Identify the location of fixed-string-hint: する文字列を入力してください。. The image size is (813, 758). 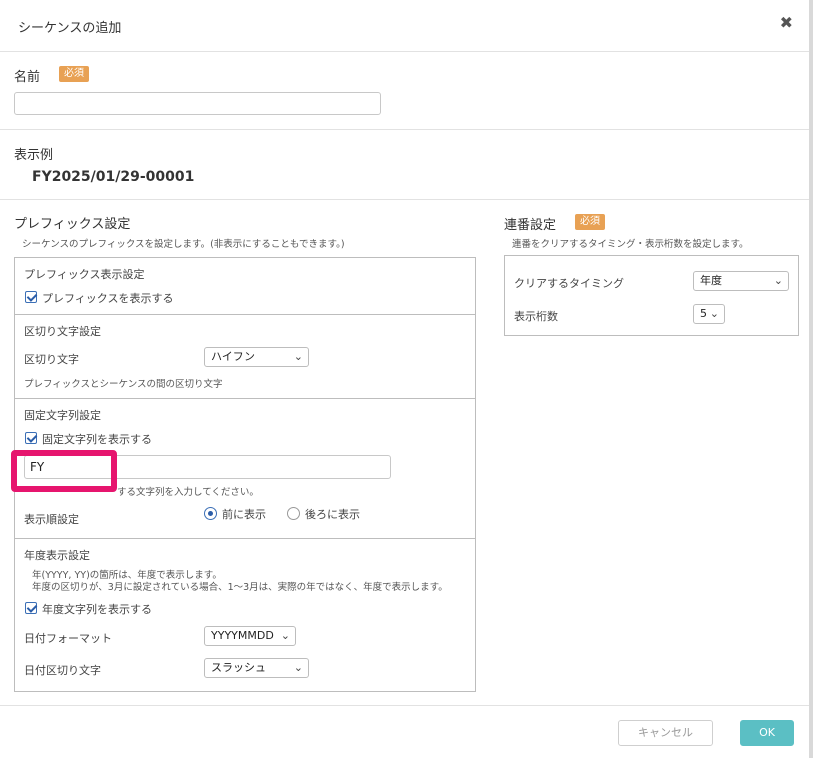
(188, 492).